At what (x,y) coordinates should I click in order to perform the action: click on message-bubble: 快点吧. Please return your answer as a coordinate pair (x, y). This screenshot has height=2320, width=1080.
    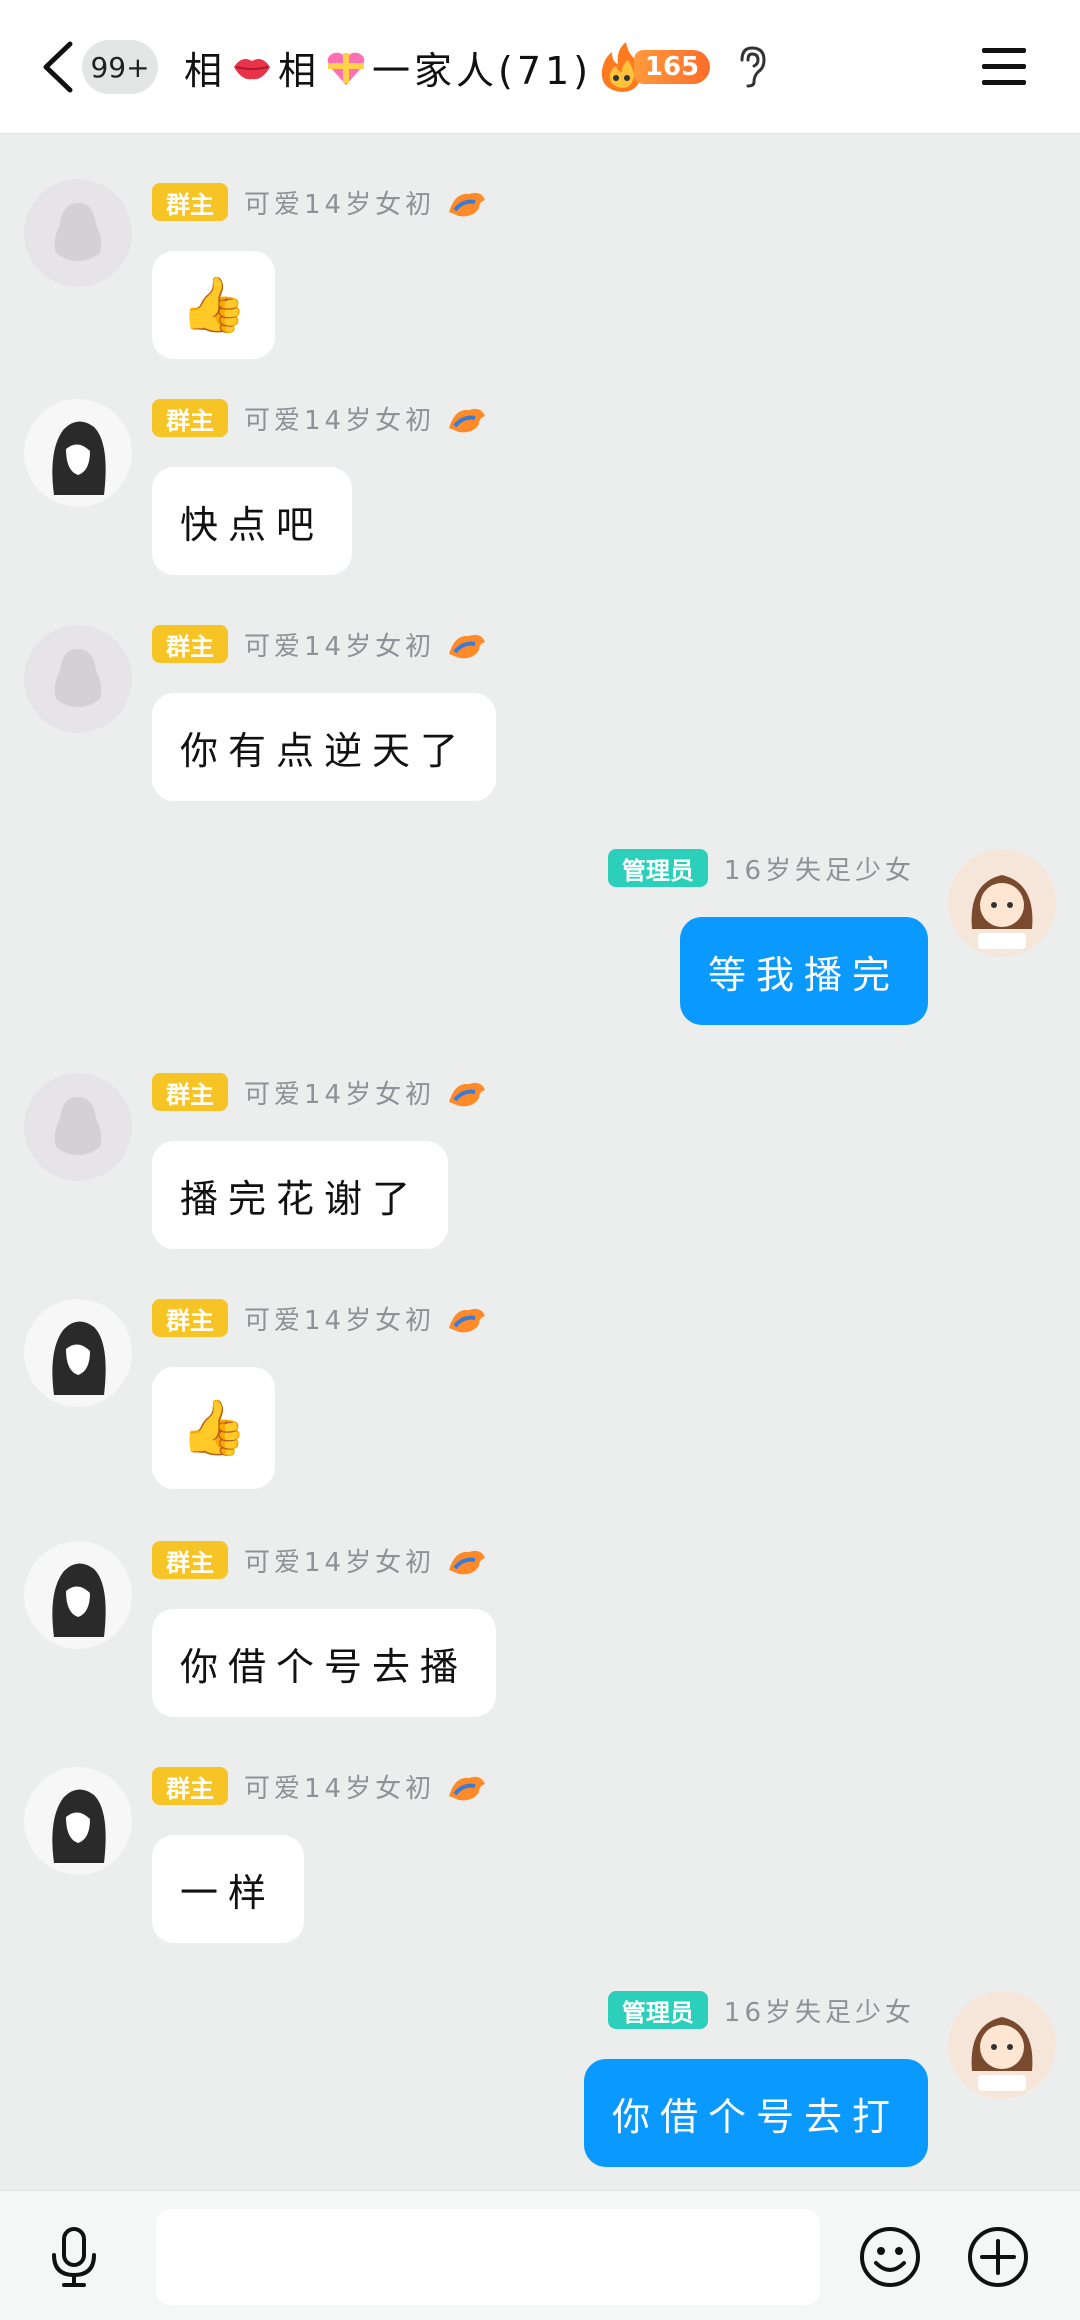
    Looking at the image, I should click on (252, 521).